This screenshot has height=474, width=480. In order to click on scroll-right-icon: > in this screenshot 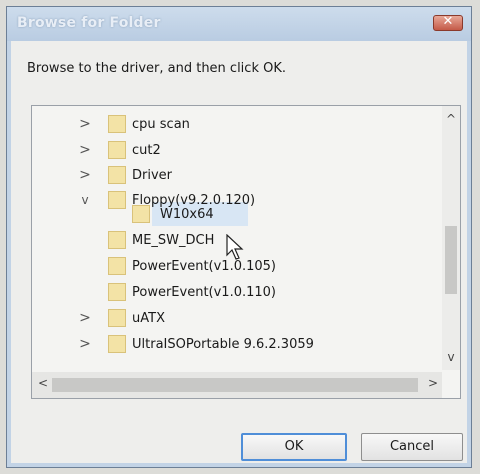, I will do `click(433, 383)`.